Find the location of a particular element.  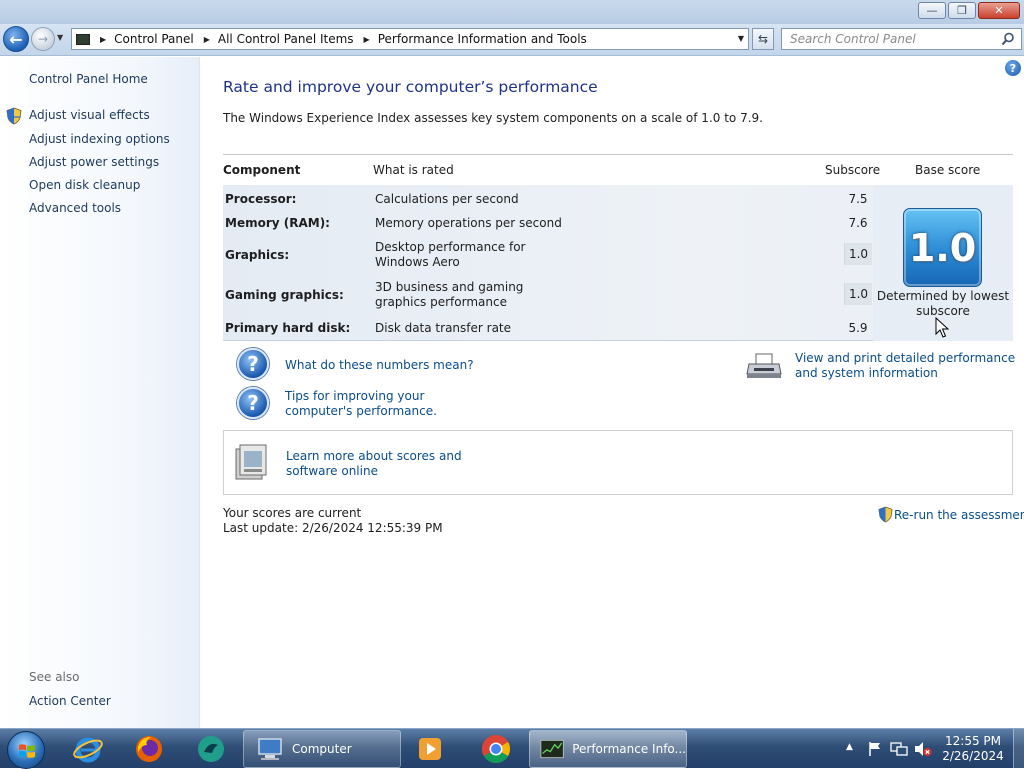

search-icon is located at coordinates (1008, 39).